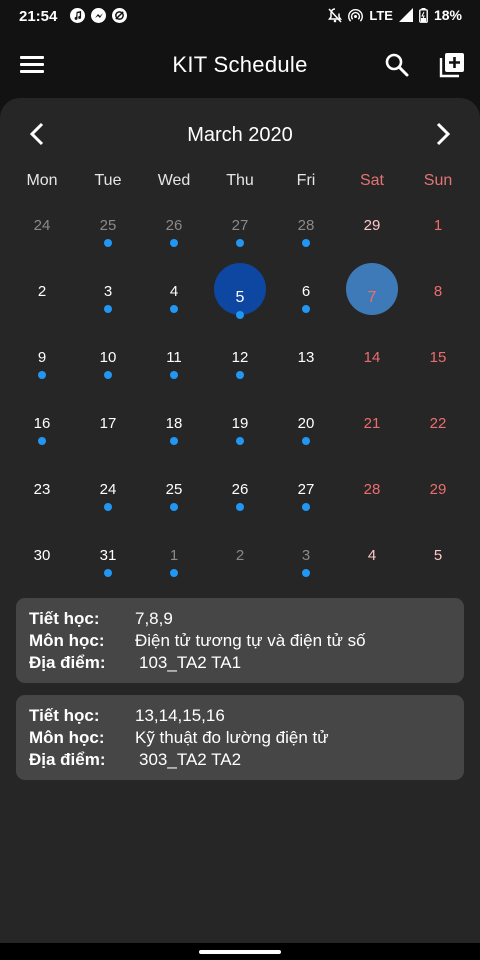 This screenshot has height=960, width=480. I want to click on search-icon, so click(397, 65).